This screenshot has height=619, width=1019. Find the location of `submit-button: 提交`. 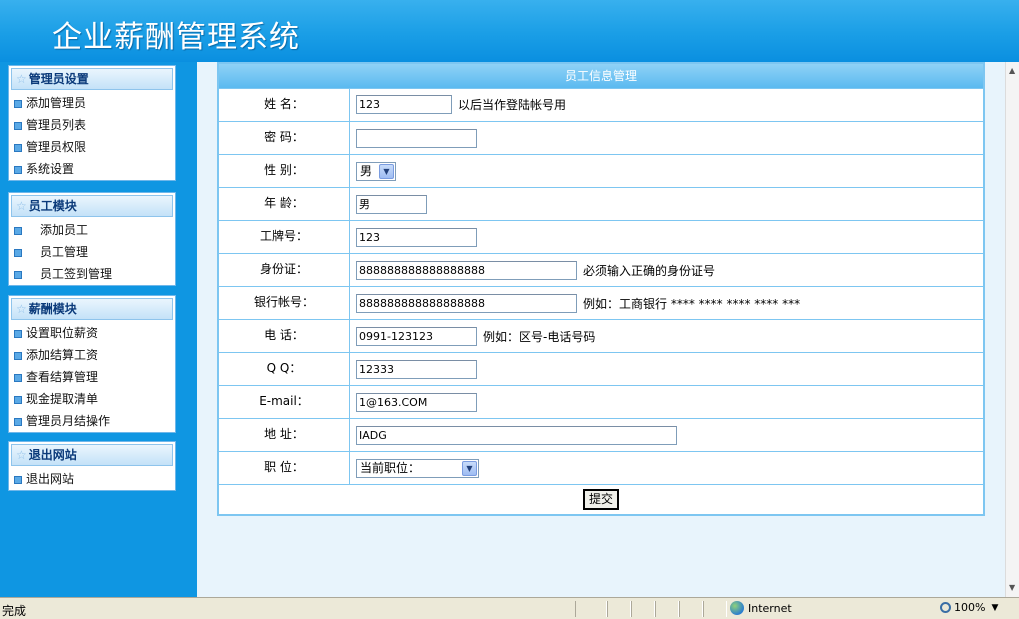

submit-button: 提交 is located at coordinates (601, 499).